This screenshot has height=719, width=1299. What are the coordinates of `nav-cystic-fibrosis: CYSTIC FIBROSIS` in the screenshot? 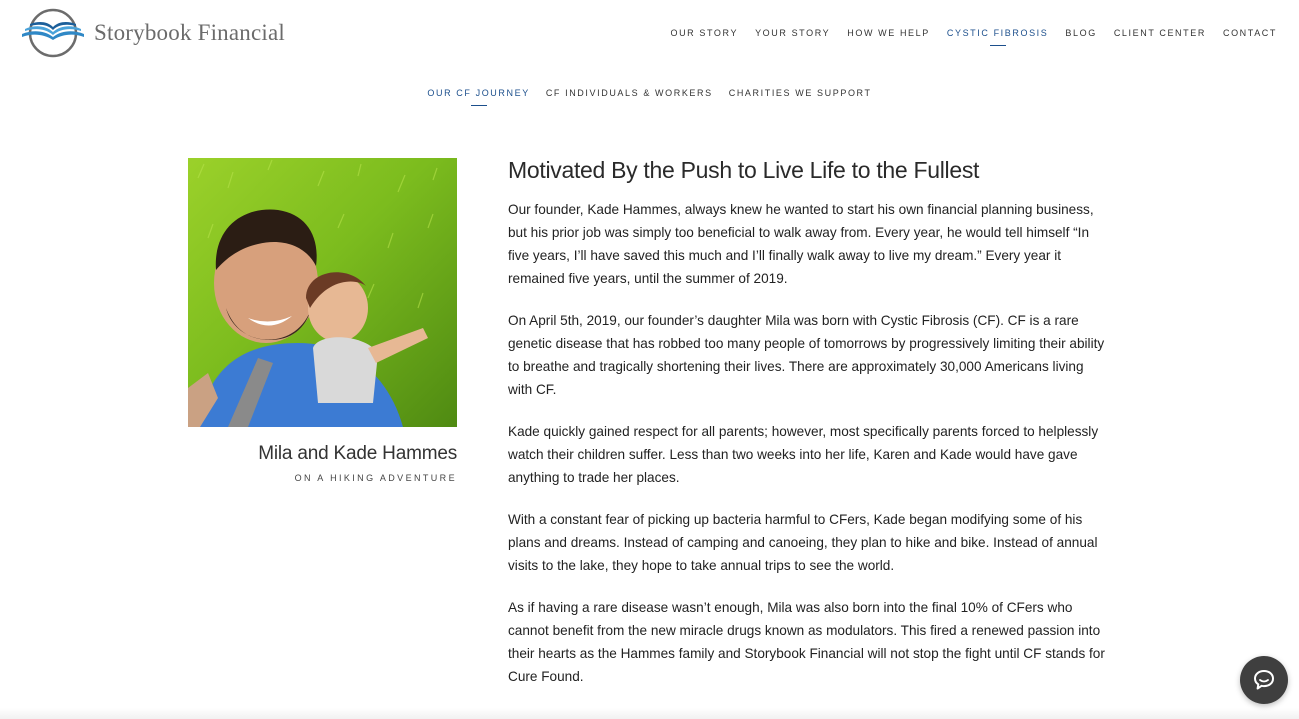 It's located at (998, 37).